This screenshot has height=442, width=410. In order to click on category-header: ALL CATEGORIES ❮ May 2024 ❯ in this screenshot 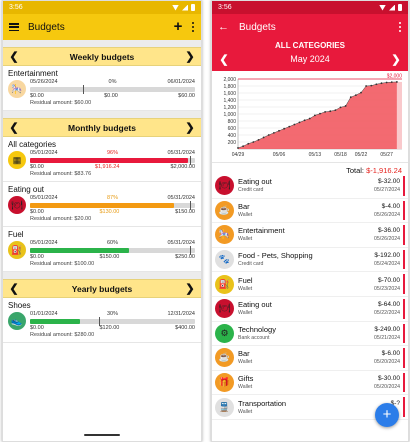, I will do `click(310, 55)`.